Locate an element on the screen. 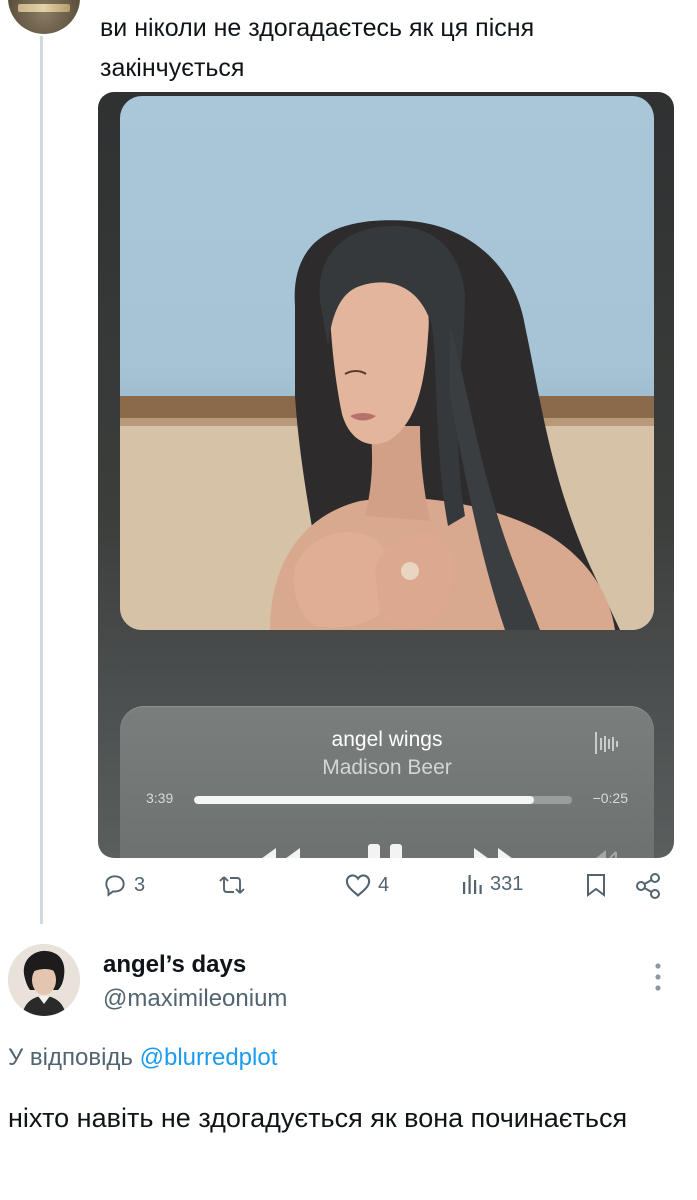 The width and height of the screenshot is (697, 1200). elapsed-time: 3:39 is located at coordinates (160, 798).